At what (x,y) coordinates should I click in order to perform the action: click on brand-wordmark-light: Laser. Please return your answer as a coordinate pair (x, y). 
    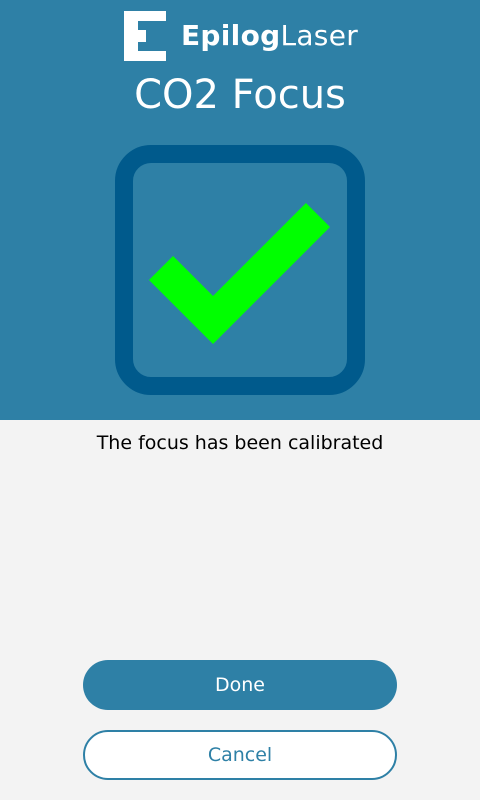
    Looking at the image, I should click on (319, 35).